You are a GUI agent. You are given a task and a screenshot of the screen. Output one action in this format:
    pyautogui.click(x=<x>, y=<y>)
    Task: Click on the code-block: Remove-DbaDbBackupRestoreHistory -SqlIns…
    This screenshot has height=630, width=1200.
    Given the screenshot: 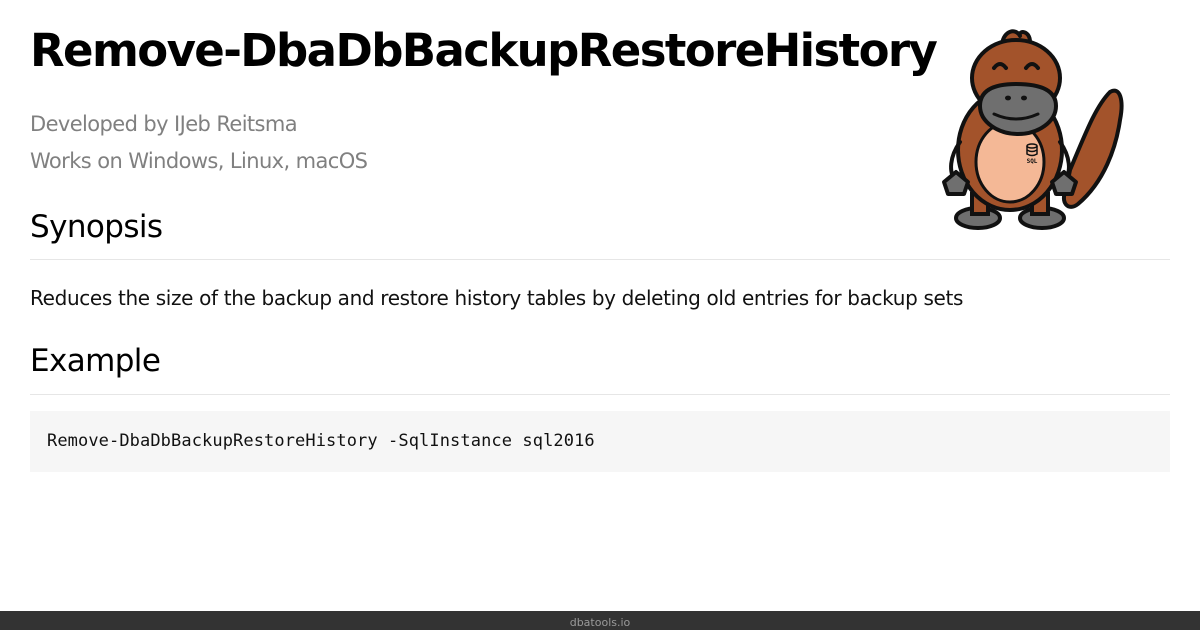 What is the action you would take?
    pyautogui.click(x=600, y=441)
    